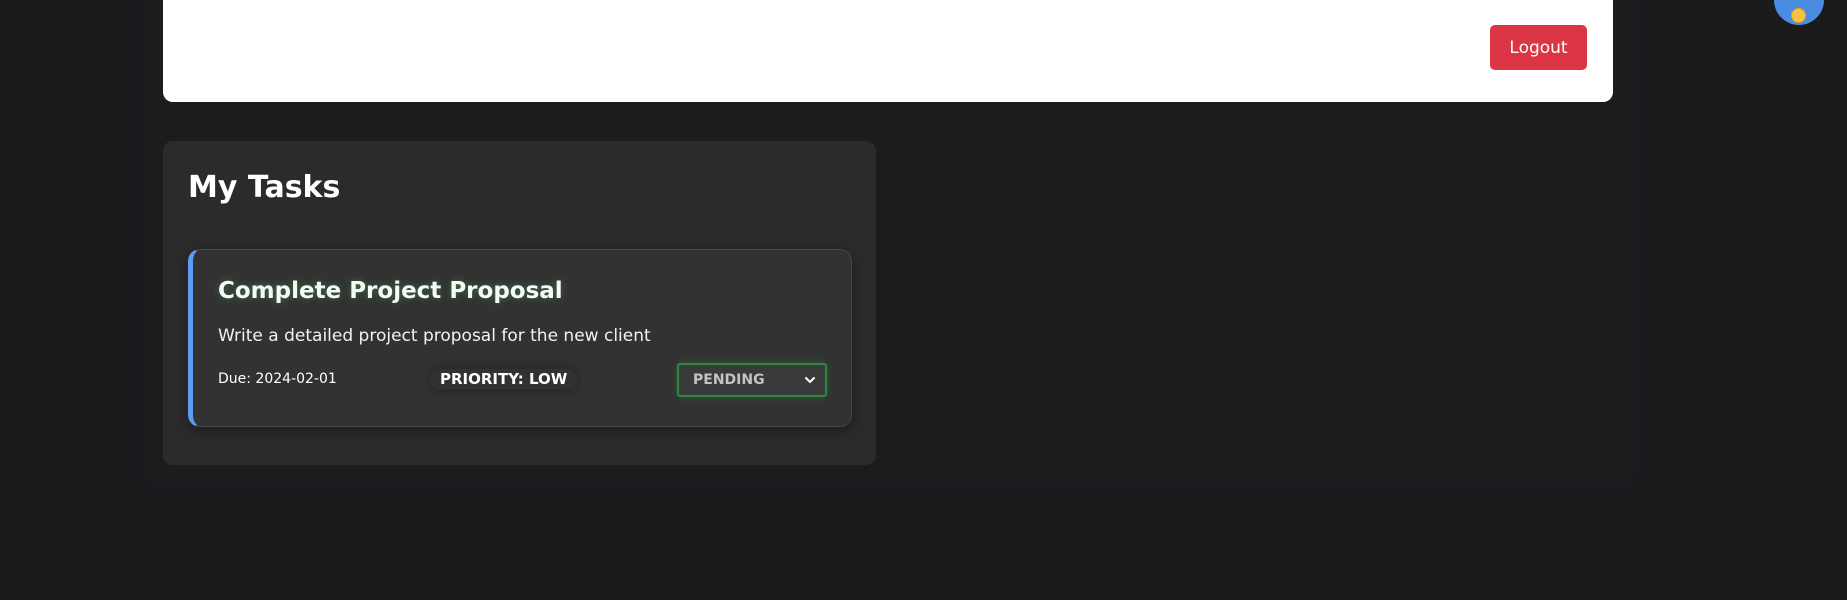  I want to click on logout-button: Logout, so click(1538, 47).